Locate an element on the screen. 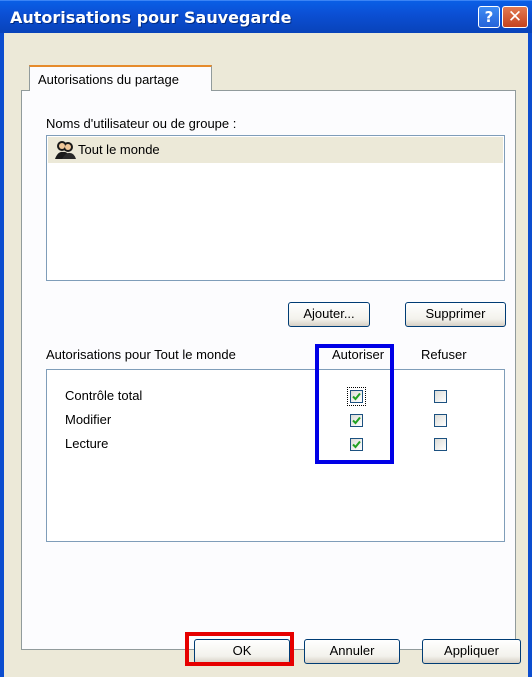 The width and height of the screenshot is (532, 677). close-icon: ✕ is located at coordinates (515, 17).